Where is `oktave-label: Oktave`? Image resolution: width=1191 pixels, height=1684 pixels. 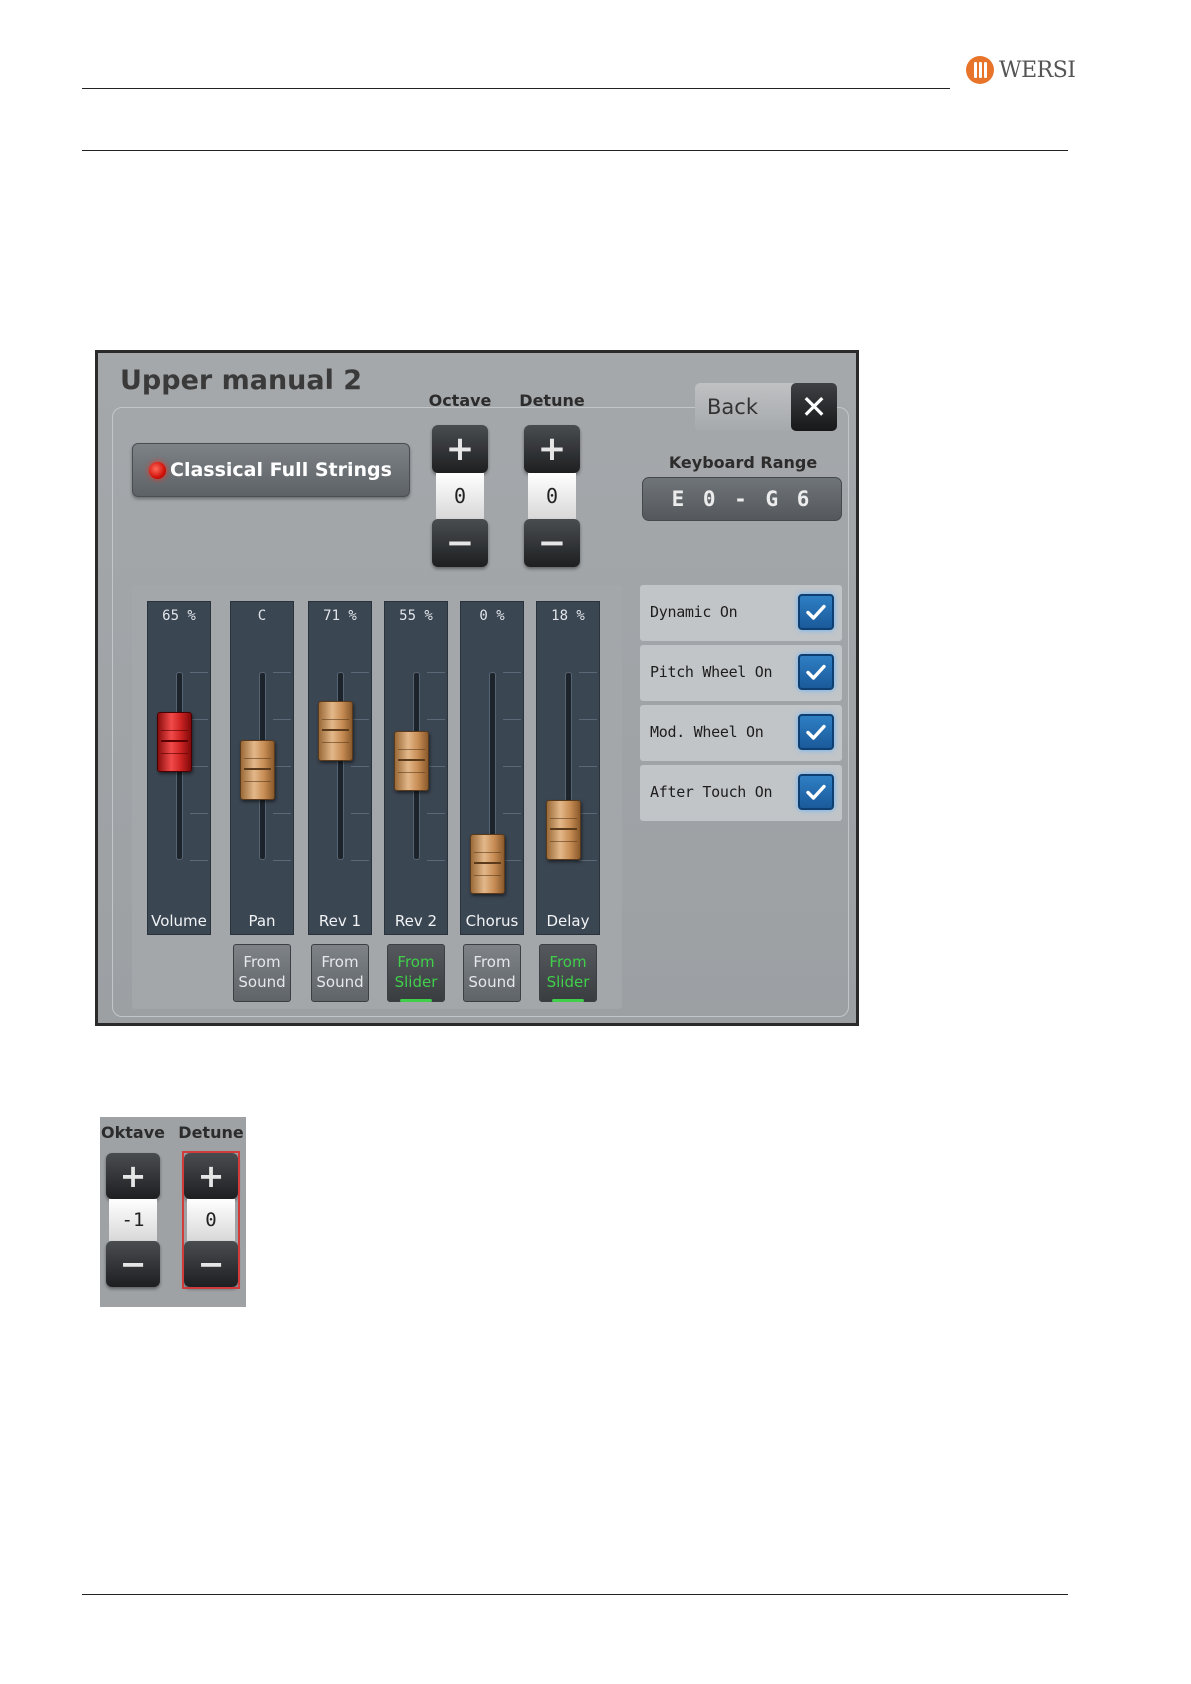
oktave-label: Oktave is located at coordinates (133, 1132).